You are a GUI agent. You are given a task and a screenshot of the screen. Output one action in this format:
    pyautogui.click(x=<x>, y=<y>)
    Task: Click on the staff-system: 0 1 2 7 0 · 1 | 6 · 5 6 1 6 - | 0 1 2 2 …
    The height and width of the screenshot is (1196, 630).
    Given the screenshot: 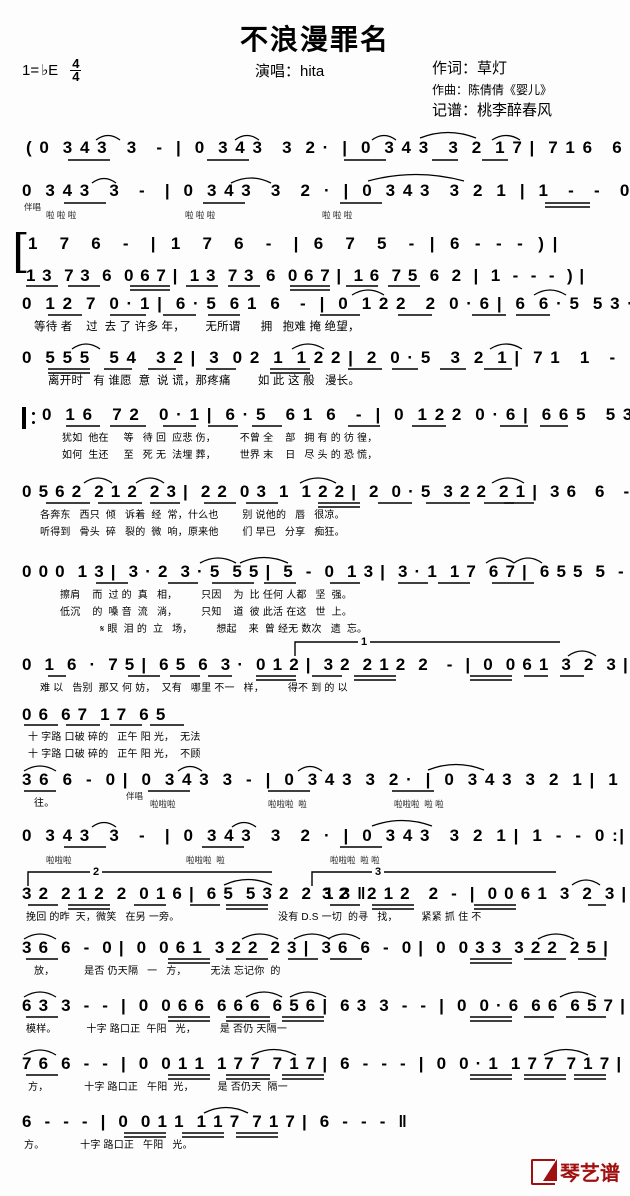 What is the action you would take?
    pyautogui.click(x=315, y=313)
    